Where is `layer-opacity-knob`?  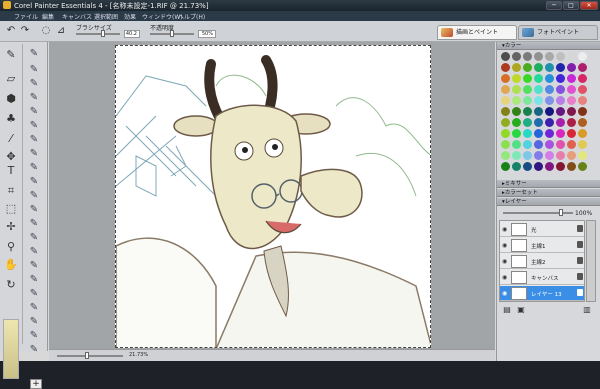 layer-opacity-knob is located at coordinates (561, 212).